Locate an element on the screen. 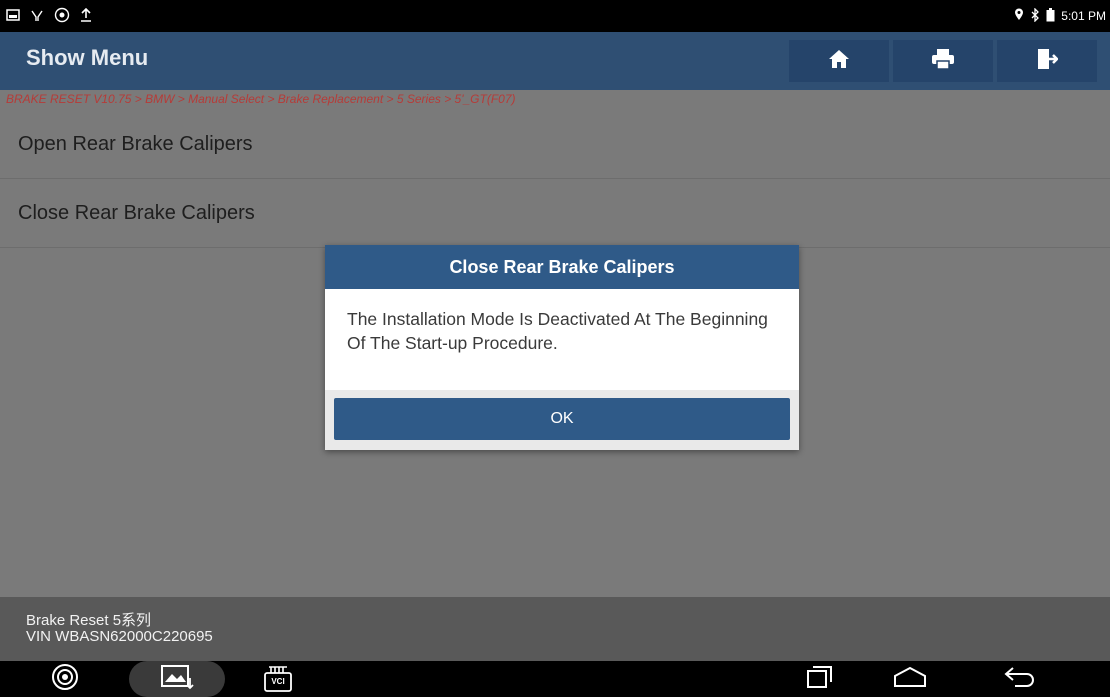 This screenshot has height=697, width=1110. back-icon is located at coordinates (1020, 679).